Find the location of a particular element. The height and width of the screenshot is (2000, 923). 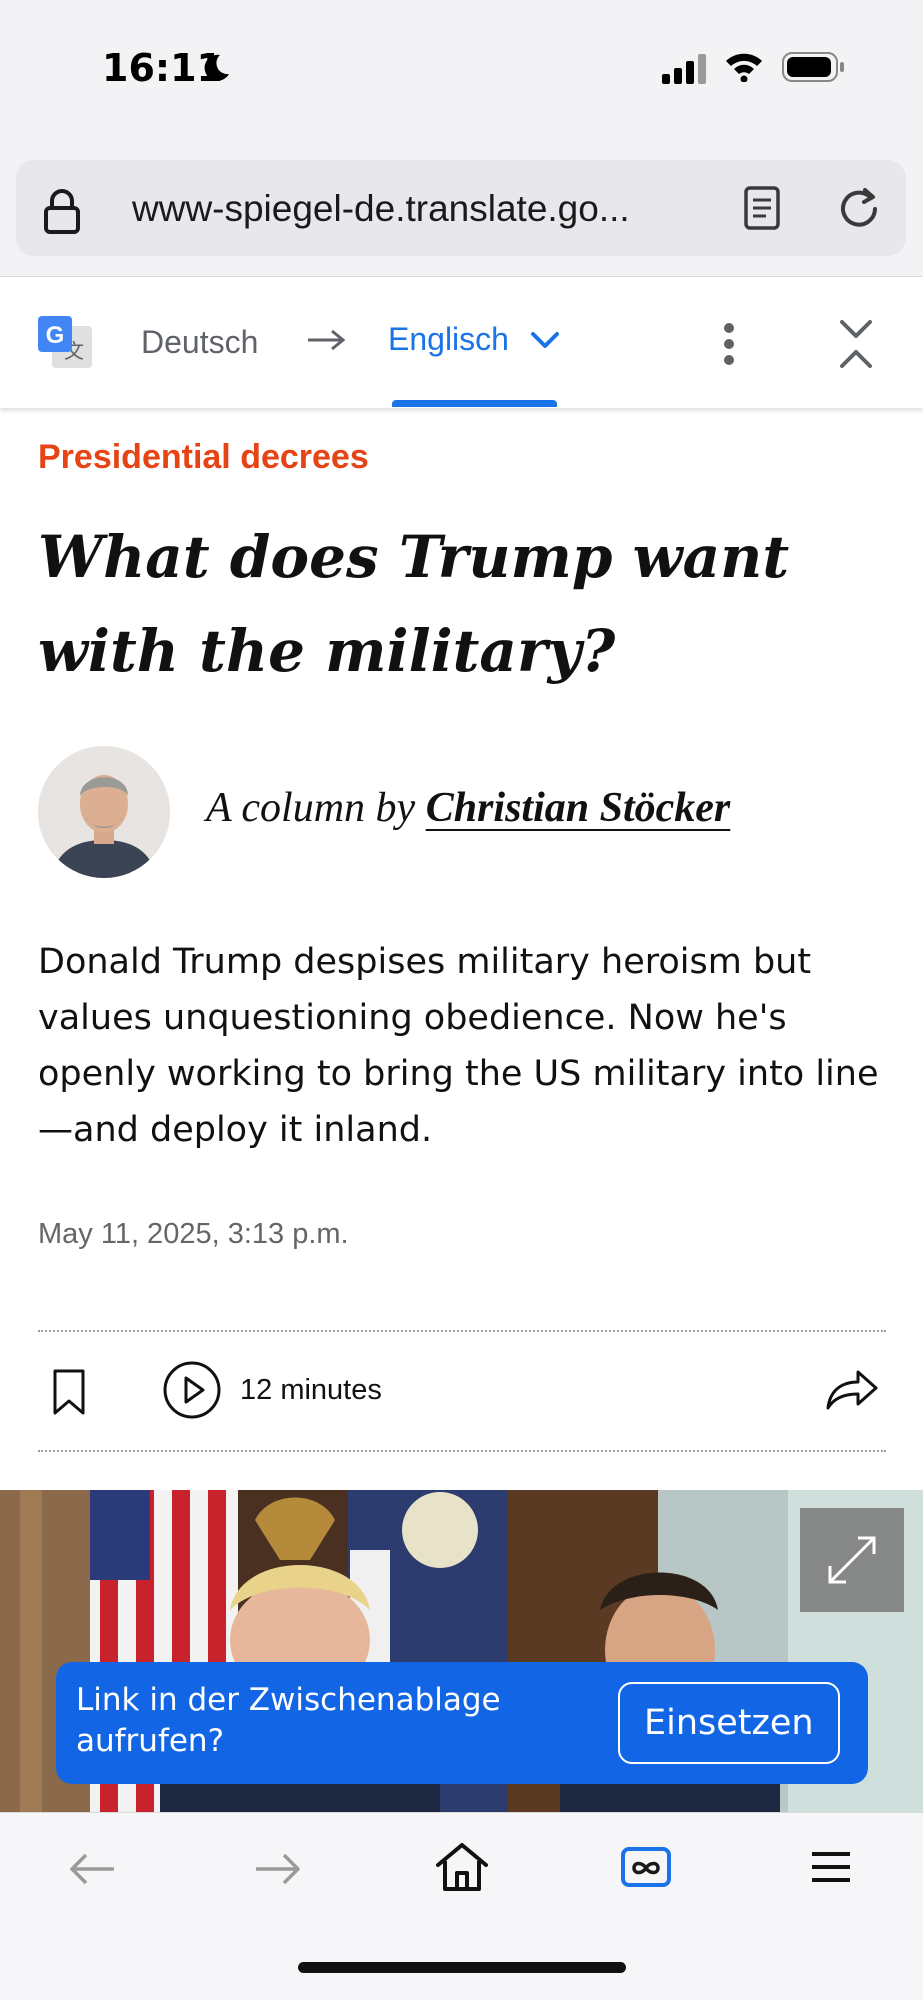

byline-prefix: A column by is located at coordinates (311, 808).